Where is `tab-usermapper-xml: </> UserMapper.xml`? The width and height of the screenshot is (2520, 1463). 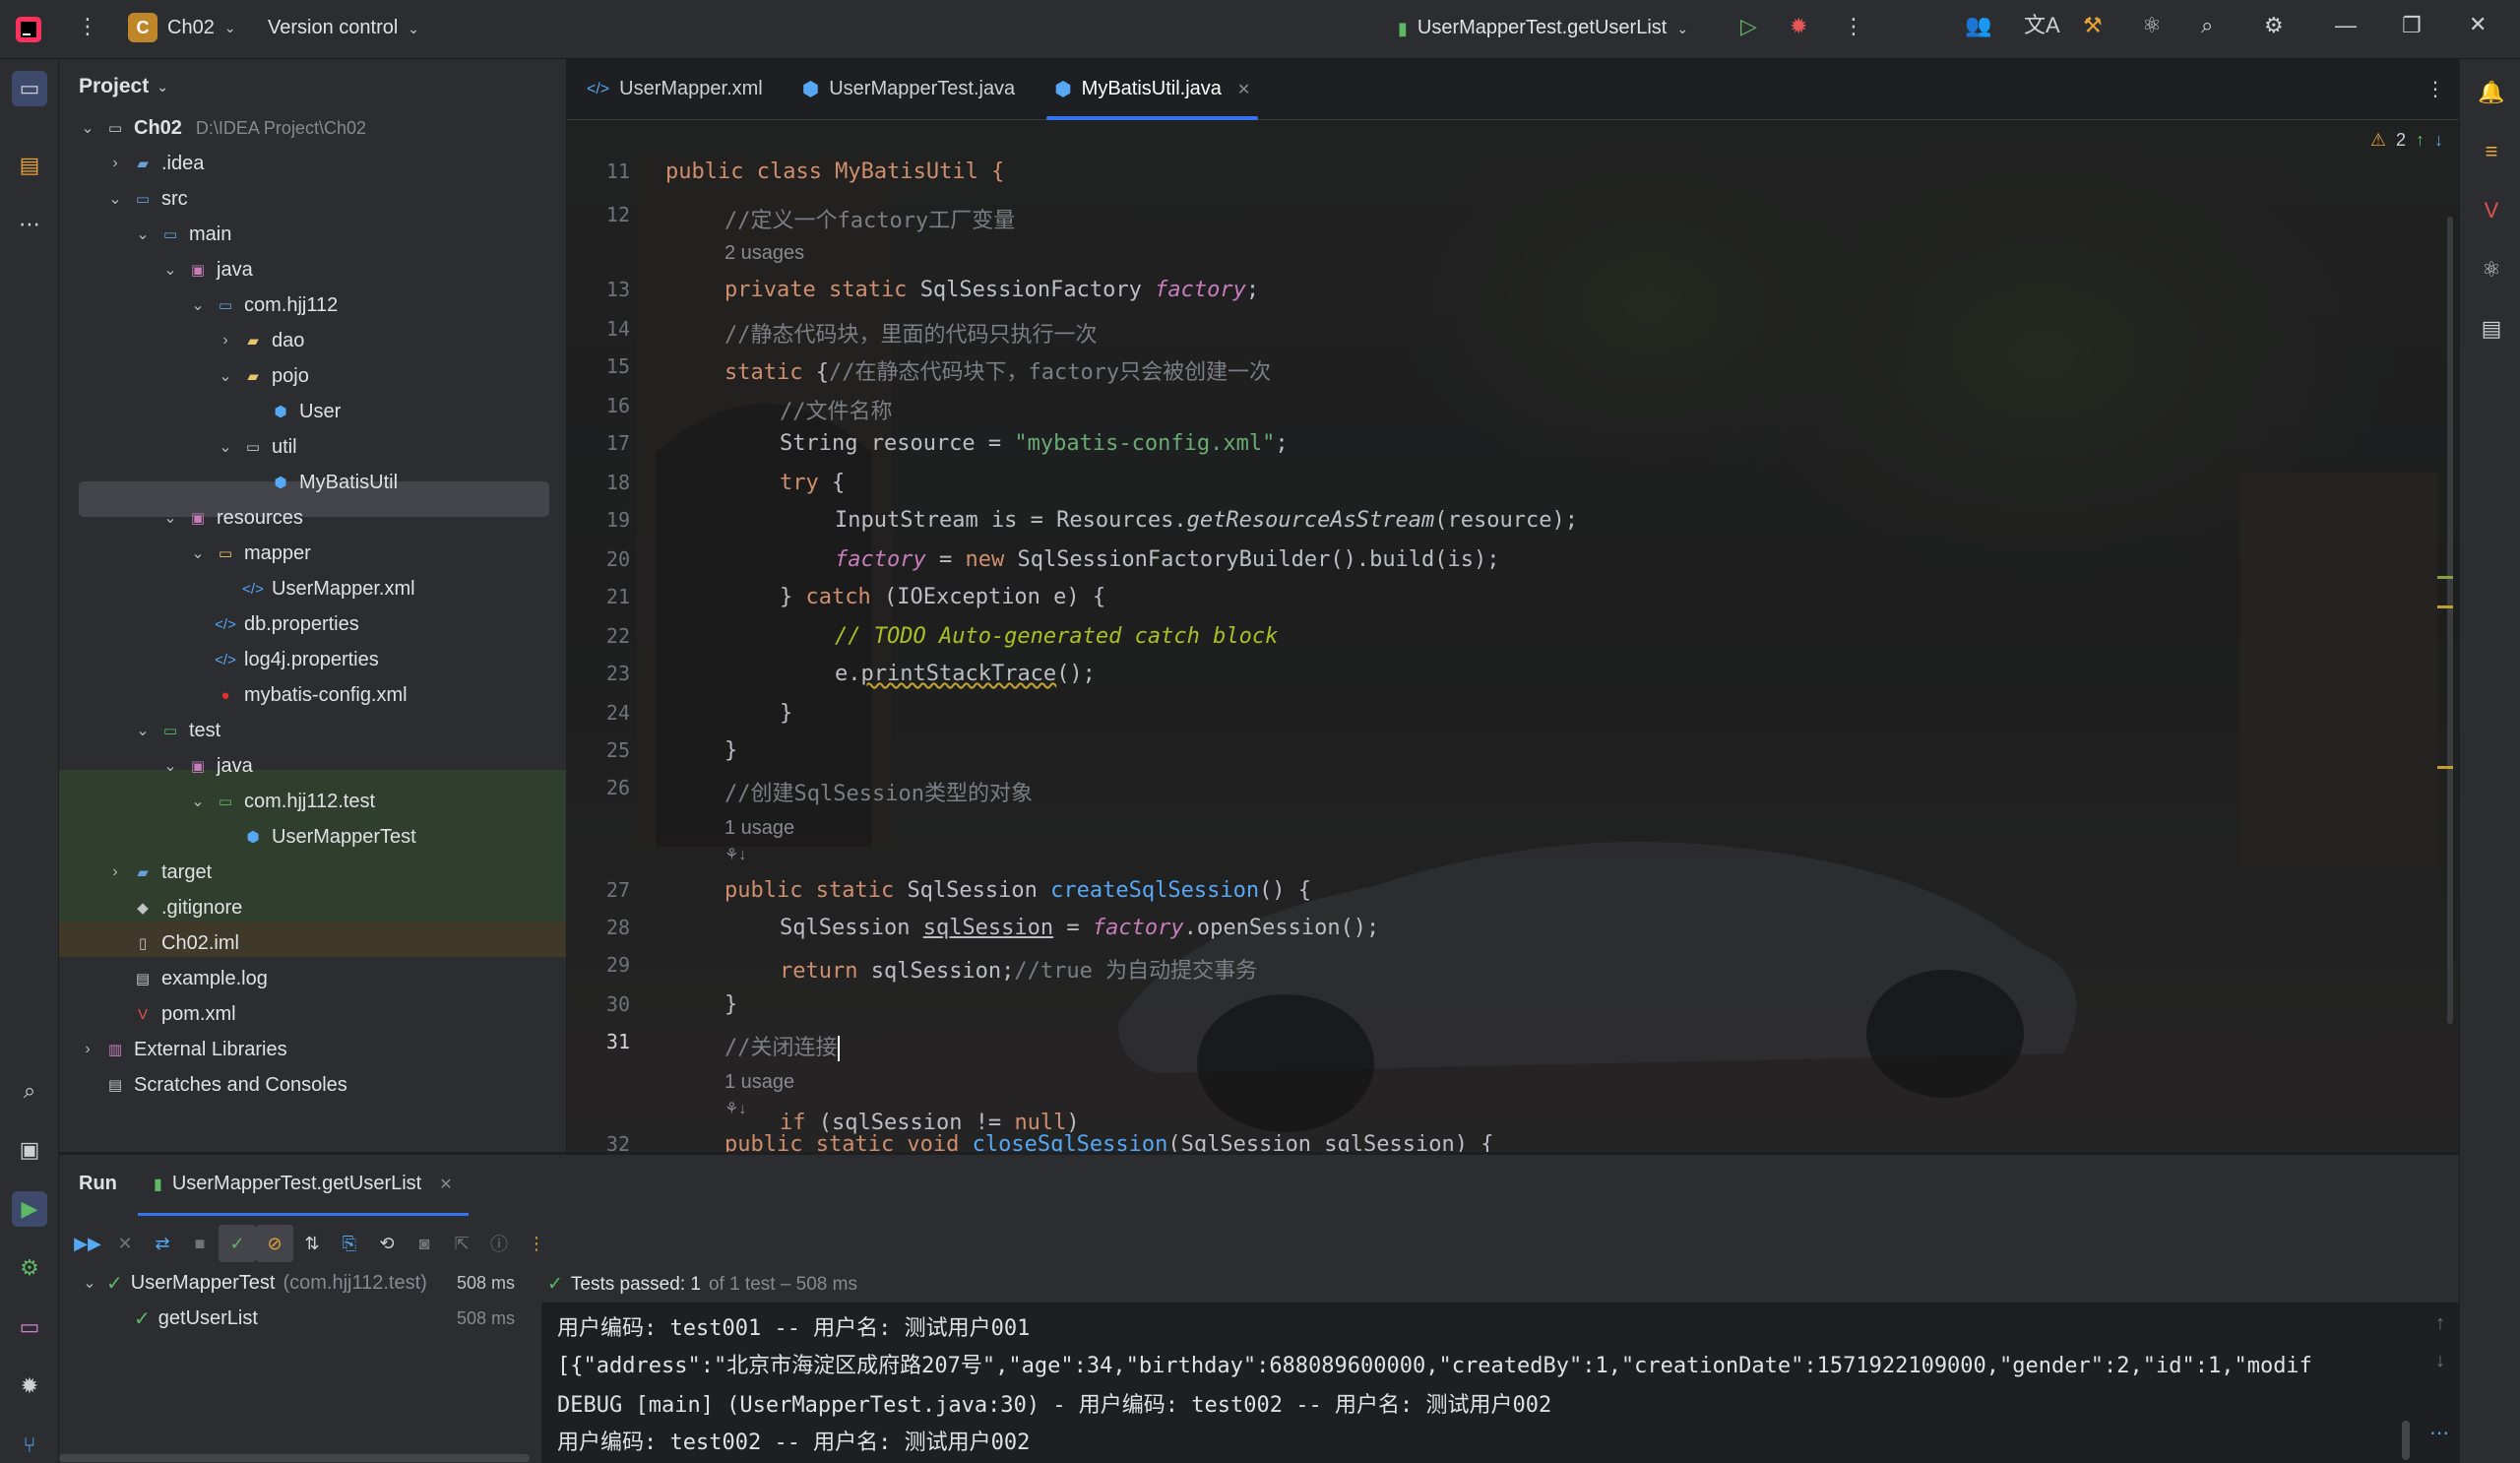
tab-usermapper-xml: </> UserMapper.xml is located at coordinates (675, 89).